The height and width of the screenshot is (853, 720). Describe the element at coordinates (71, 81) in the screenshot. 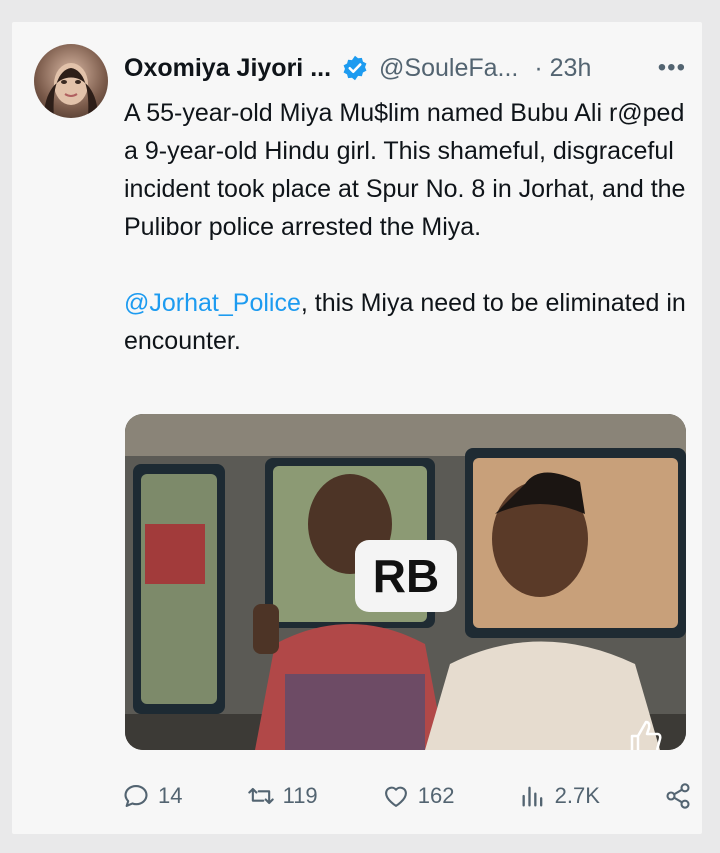

I see `author-avatar` at that location.